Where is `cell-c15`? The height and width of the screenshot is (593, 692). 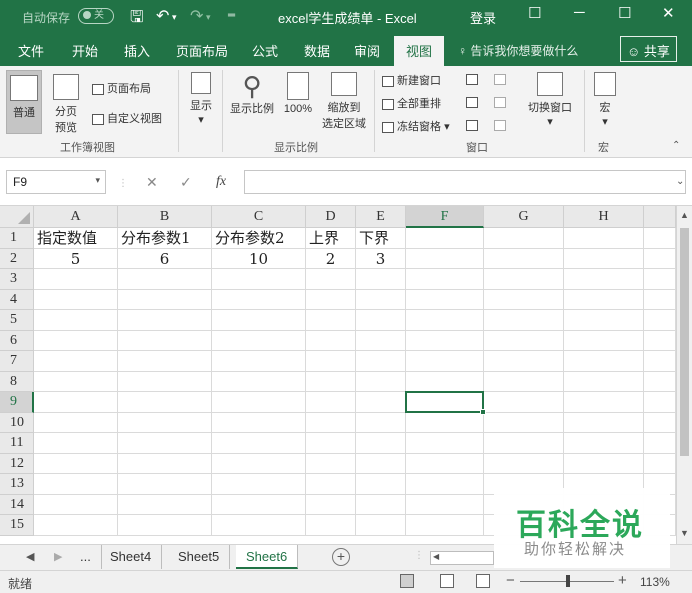
cell-c15 is located at coordinates (259, 525).